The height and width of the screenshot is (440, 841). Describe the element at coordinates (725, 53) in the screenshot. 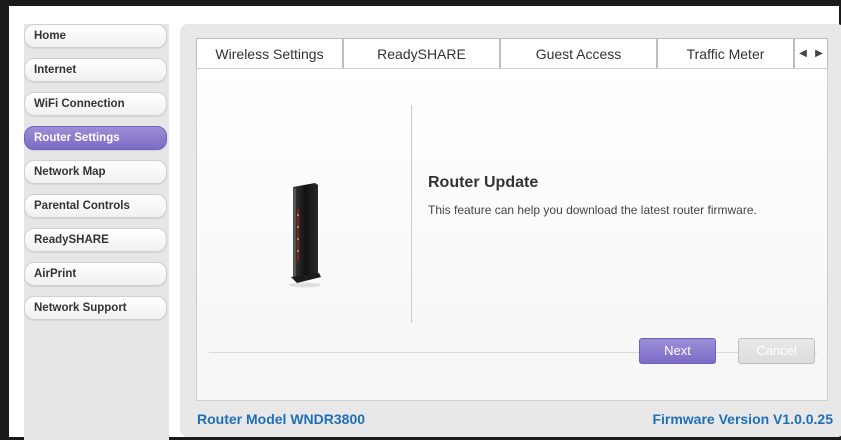

I see `tab-traffic-meter: Traffic Meter` at that location.